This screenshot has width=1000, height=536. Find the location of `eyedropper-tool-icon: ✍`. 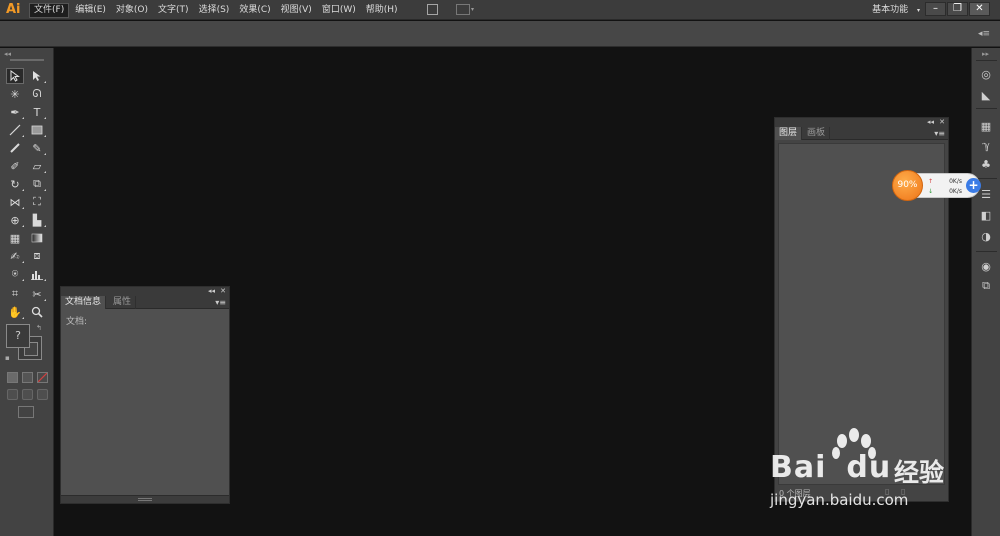

eyedropper-tool-icon: ✍ is located at coordinates (15, 256).